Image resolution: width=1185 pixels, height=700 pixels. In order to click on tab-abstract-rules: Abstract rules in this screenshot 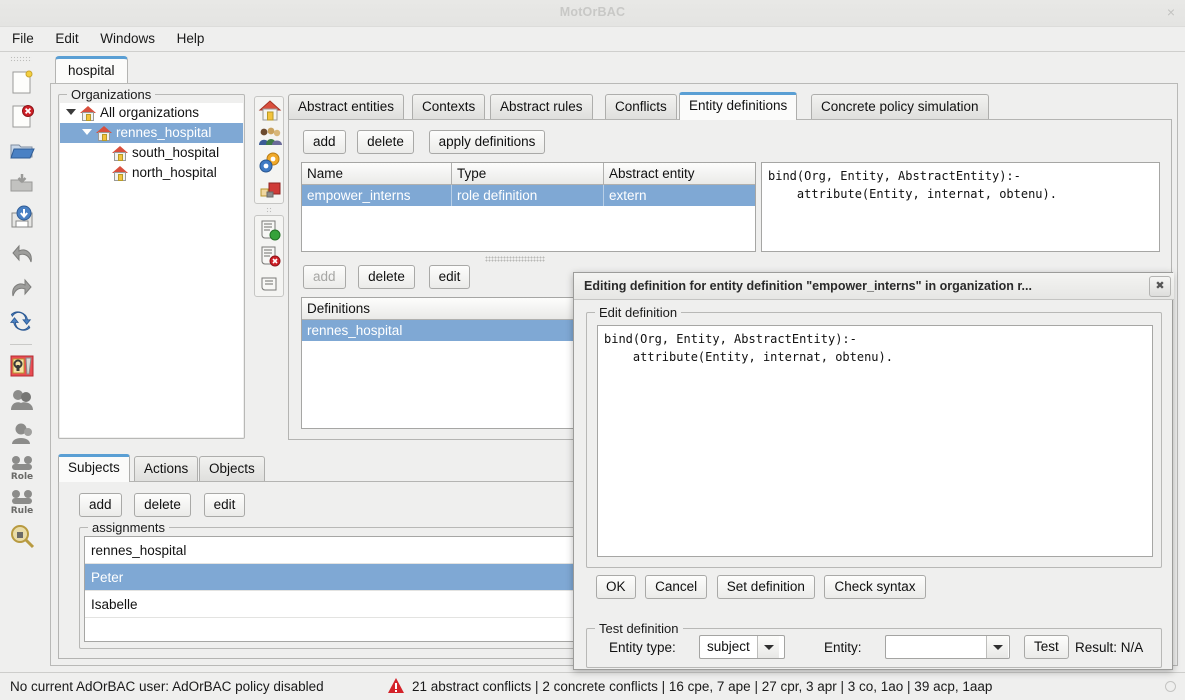, I will do `click(541, 107)`.